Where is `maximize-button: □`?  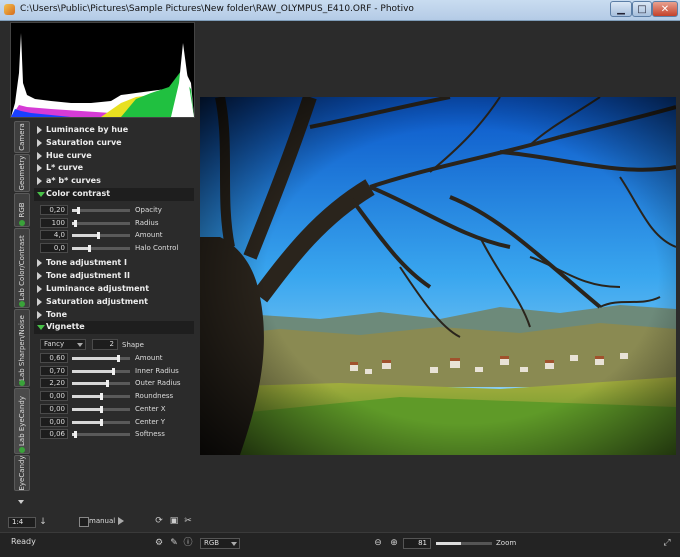 maximize-button: □ is located at coordinates (642, 9).